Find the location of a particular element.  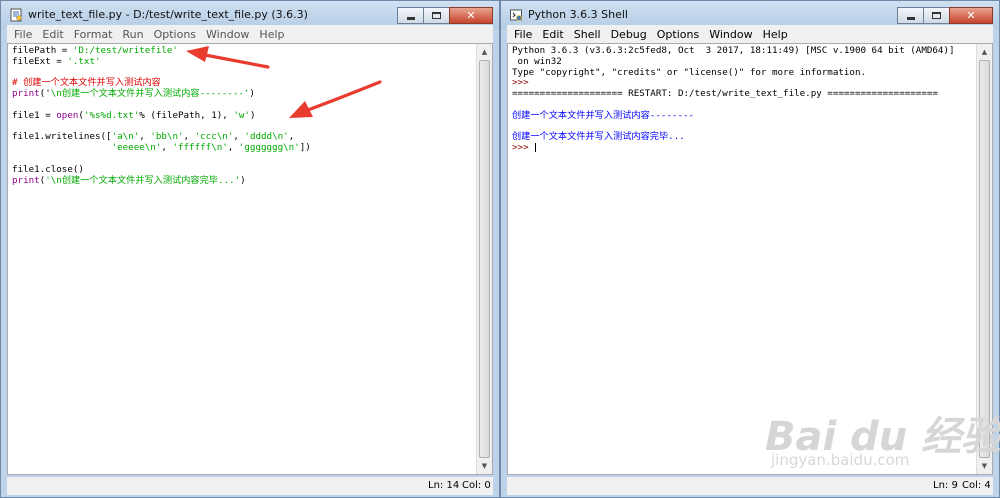

menu-debug: Debug is located at coordinates (629, 34).